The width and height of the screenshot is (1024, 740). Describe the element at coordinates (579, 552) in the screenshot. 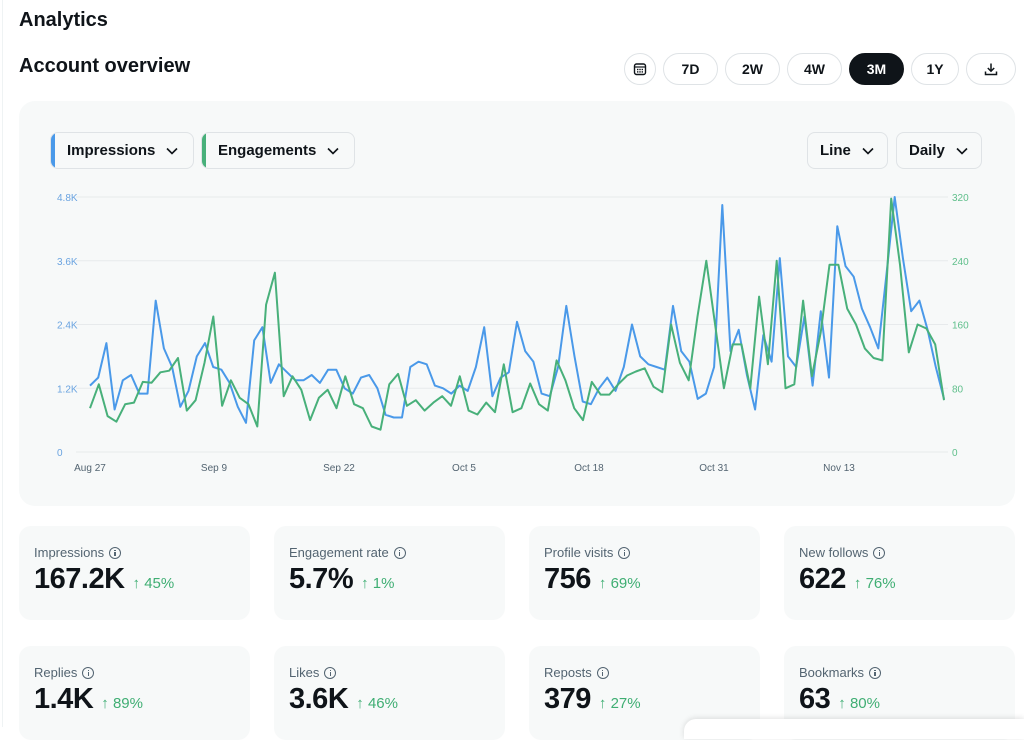

I see `stat-label-text: Profile visits` at that location.